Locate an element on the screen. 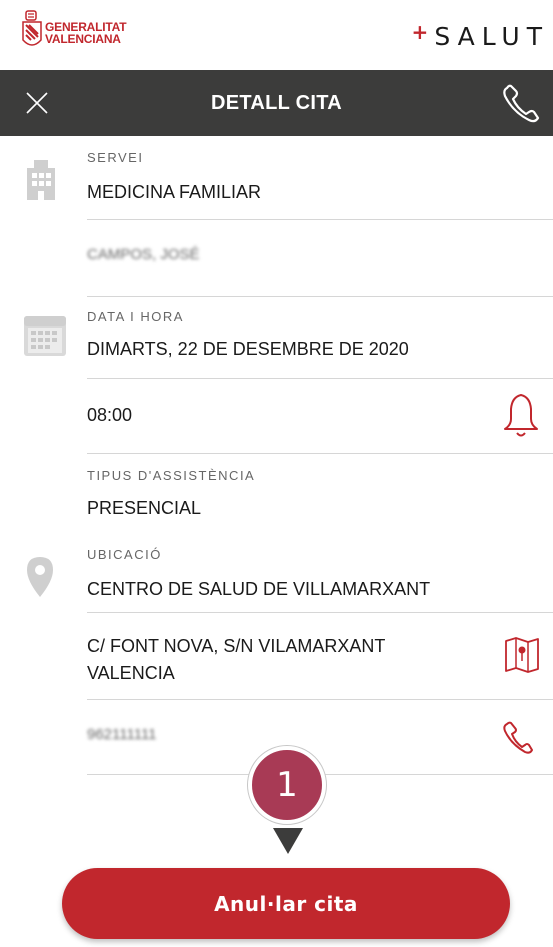 The image size is (553, 947). date-value: DIMARTS, 22 DE DESEMBRE DE 2020 is located at coordinates (248, 349).